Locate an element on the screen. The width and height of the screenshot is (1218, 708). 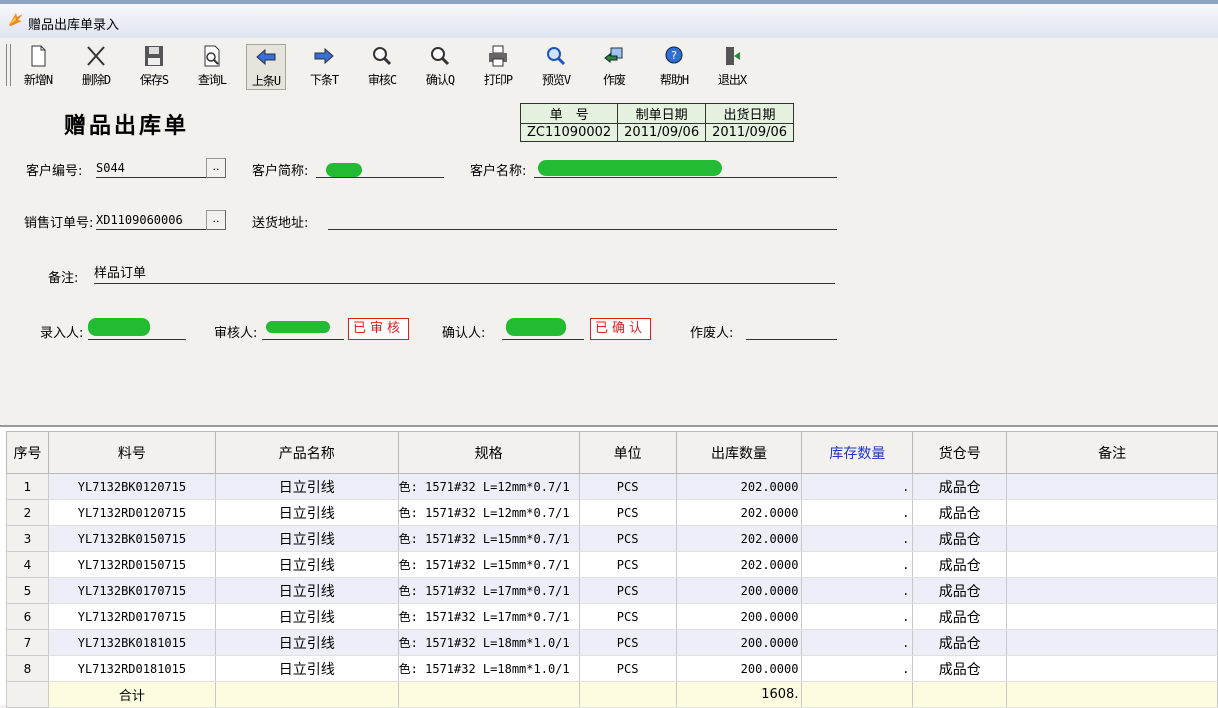
column-header-out-qty: 出库数量 is located at coordinates (739, 452).